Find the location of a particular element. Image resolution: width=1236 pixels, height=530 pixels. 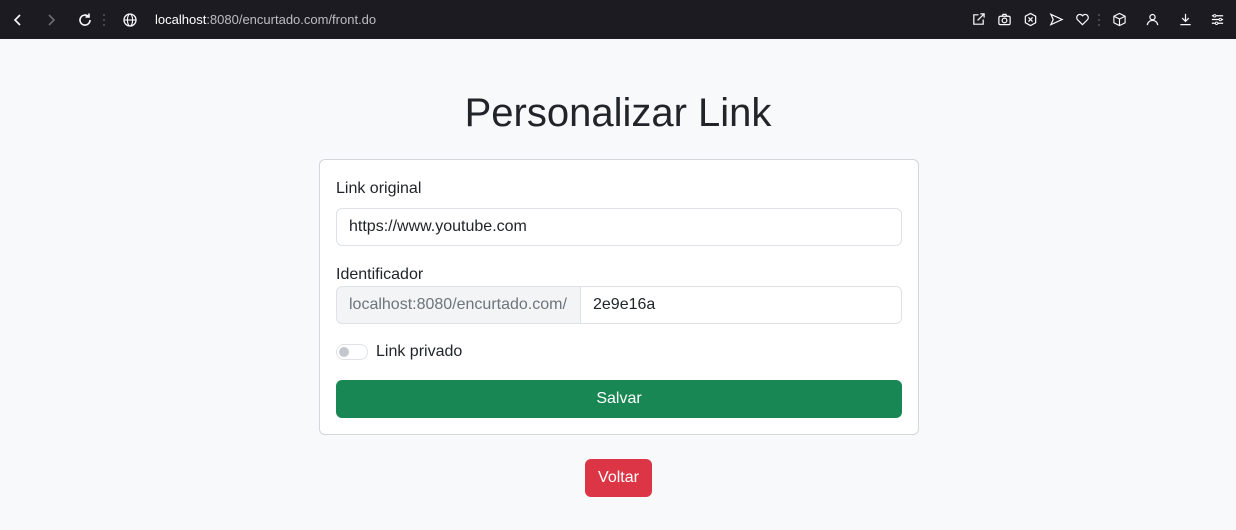

block-icon is located at coordinates (1030, 19).